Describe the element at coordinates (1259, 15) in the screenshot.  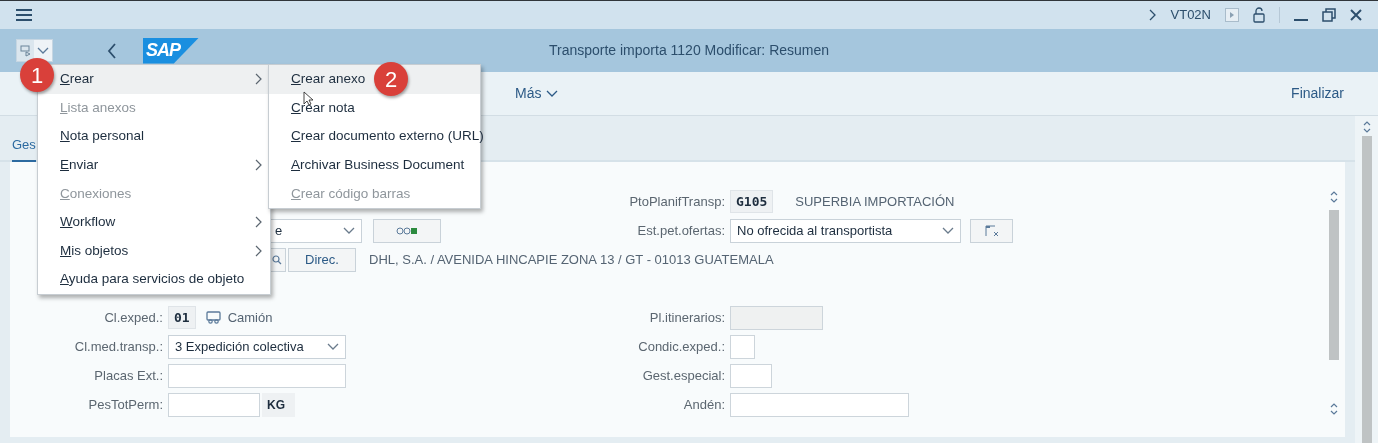
I see `unlock-icon` at that location.